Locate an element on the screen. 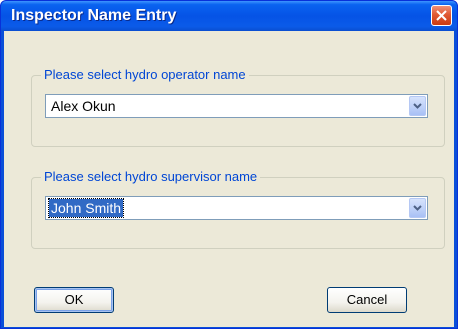 This screenshot has width=458, height=329. close-button is located at coordinates (441, 15).